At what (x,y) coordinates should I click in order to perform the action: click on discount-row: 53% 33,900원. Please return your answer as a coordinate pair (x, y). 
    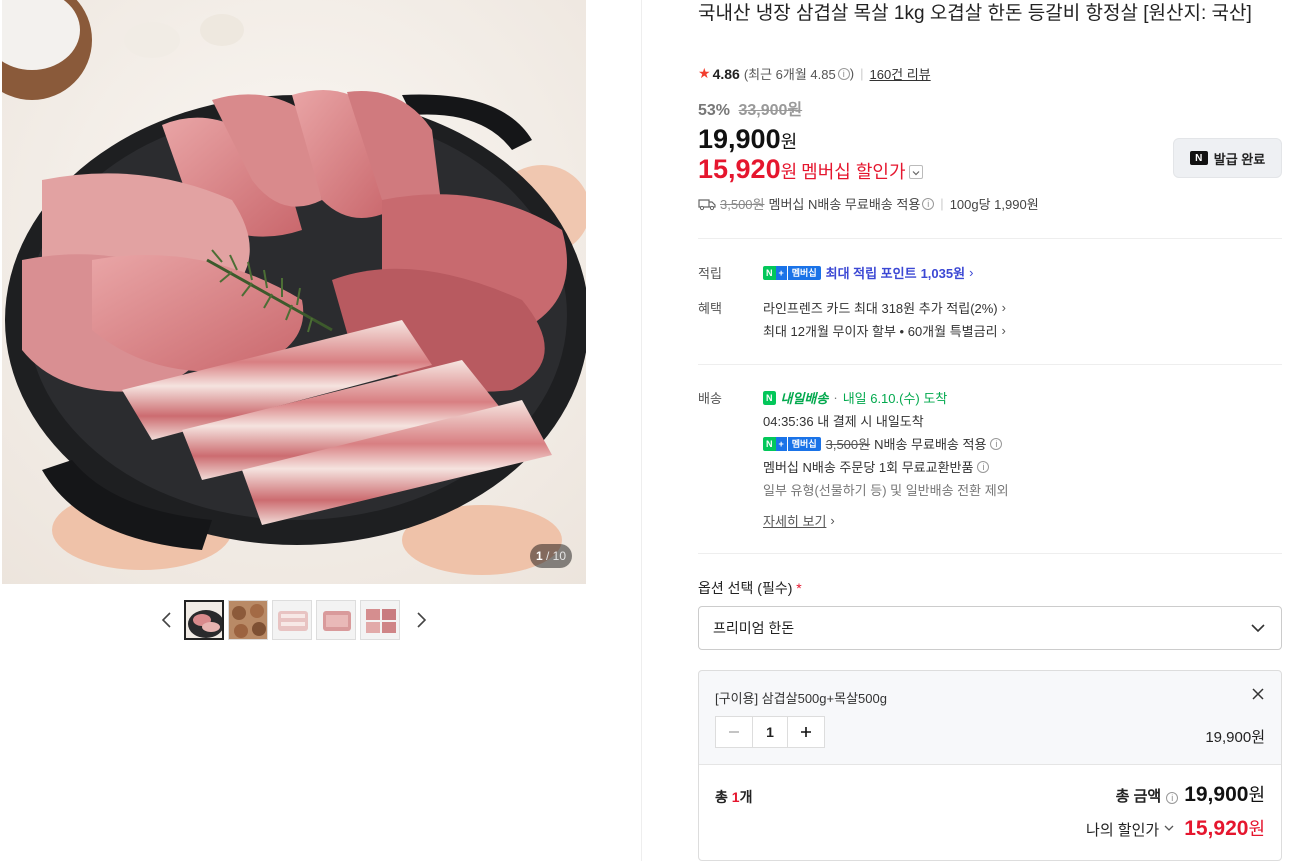
    Looking at the image, I should click on (750, 108).